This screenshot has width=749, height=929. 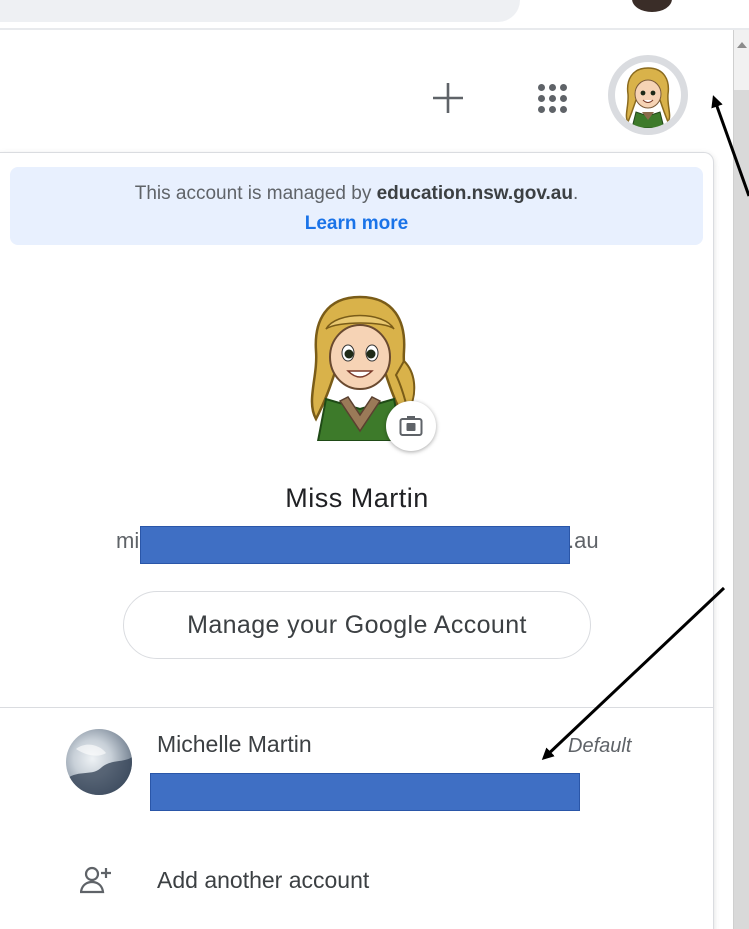 I want to click on email-suffix: .au, so click(x=583, y=540).